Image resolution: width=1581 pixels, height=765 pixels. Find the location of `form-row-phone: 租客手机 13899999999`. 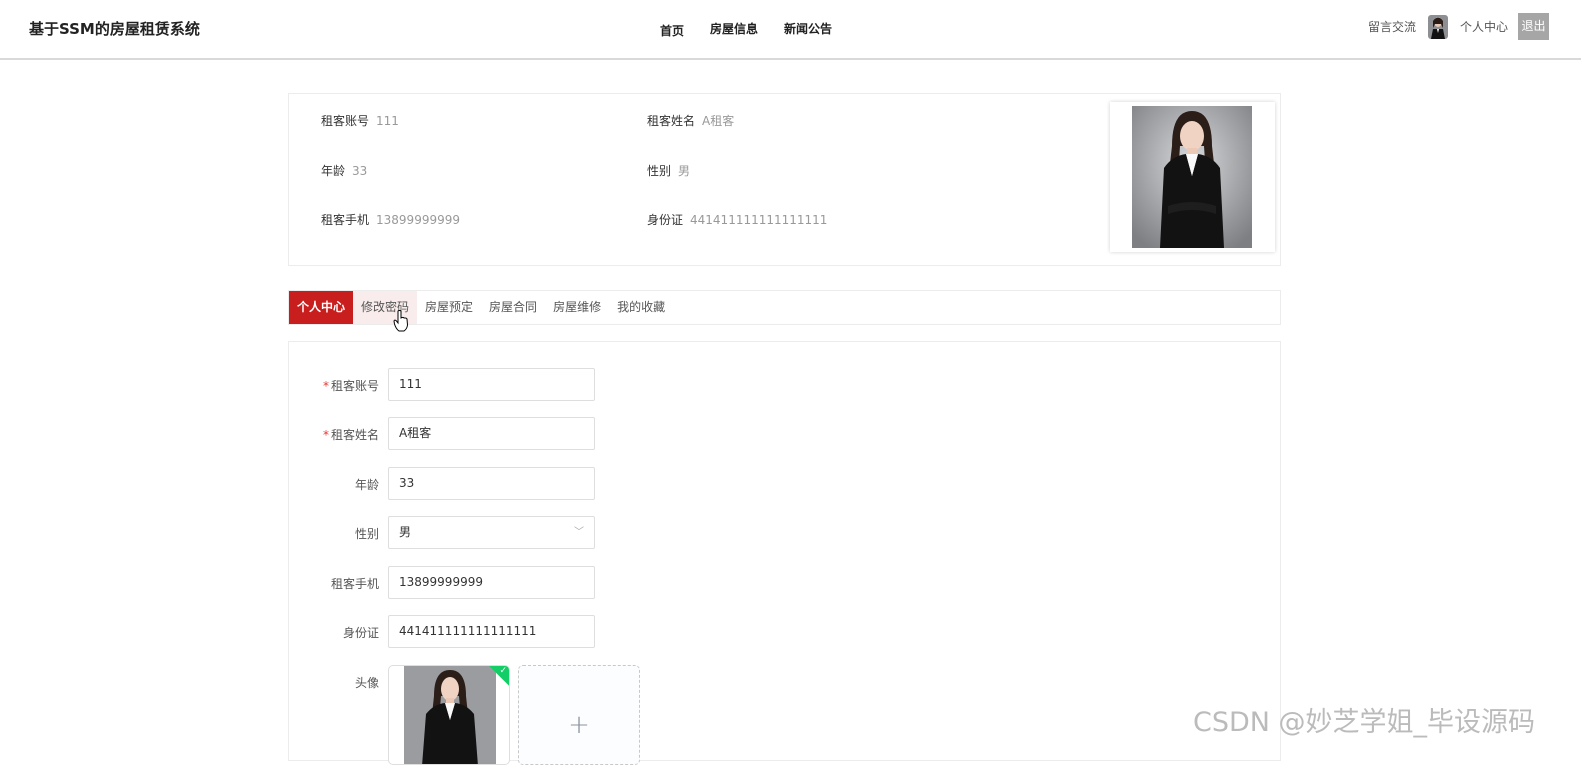

form-row-phone: 租客手机 13899999999 is located at coordinates (449, 582).